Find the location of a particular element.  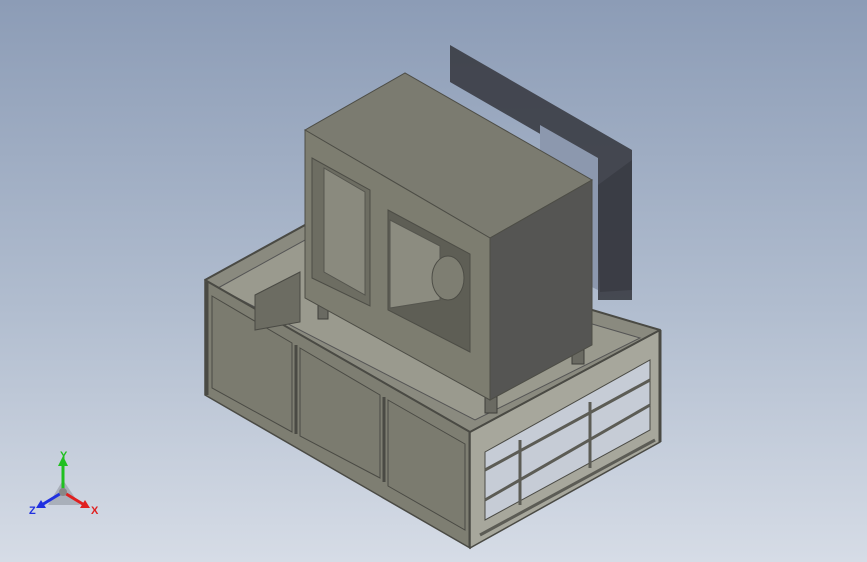

y-axis-label: Y is located at coordinates (64, 456).